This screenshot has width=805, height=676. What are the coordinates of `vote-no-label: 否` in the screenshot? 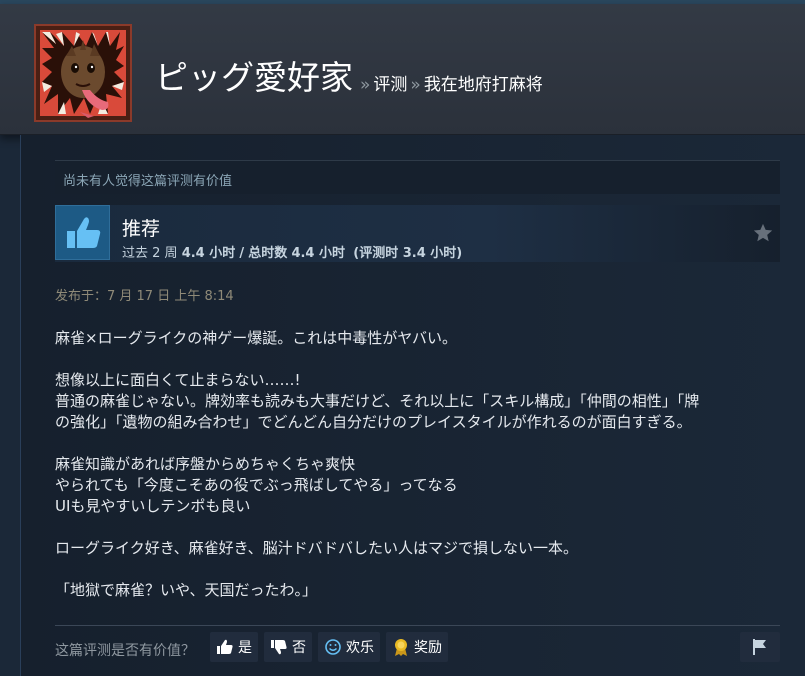 It's located at (299, 648).